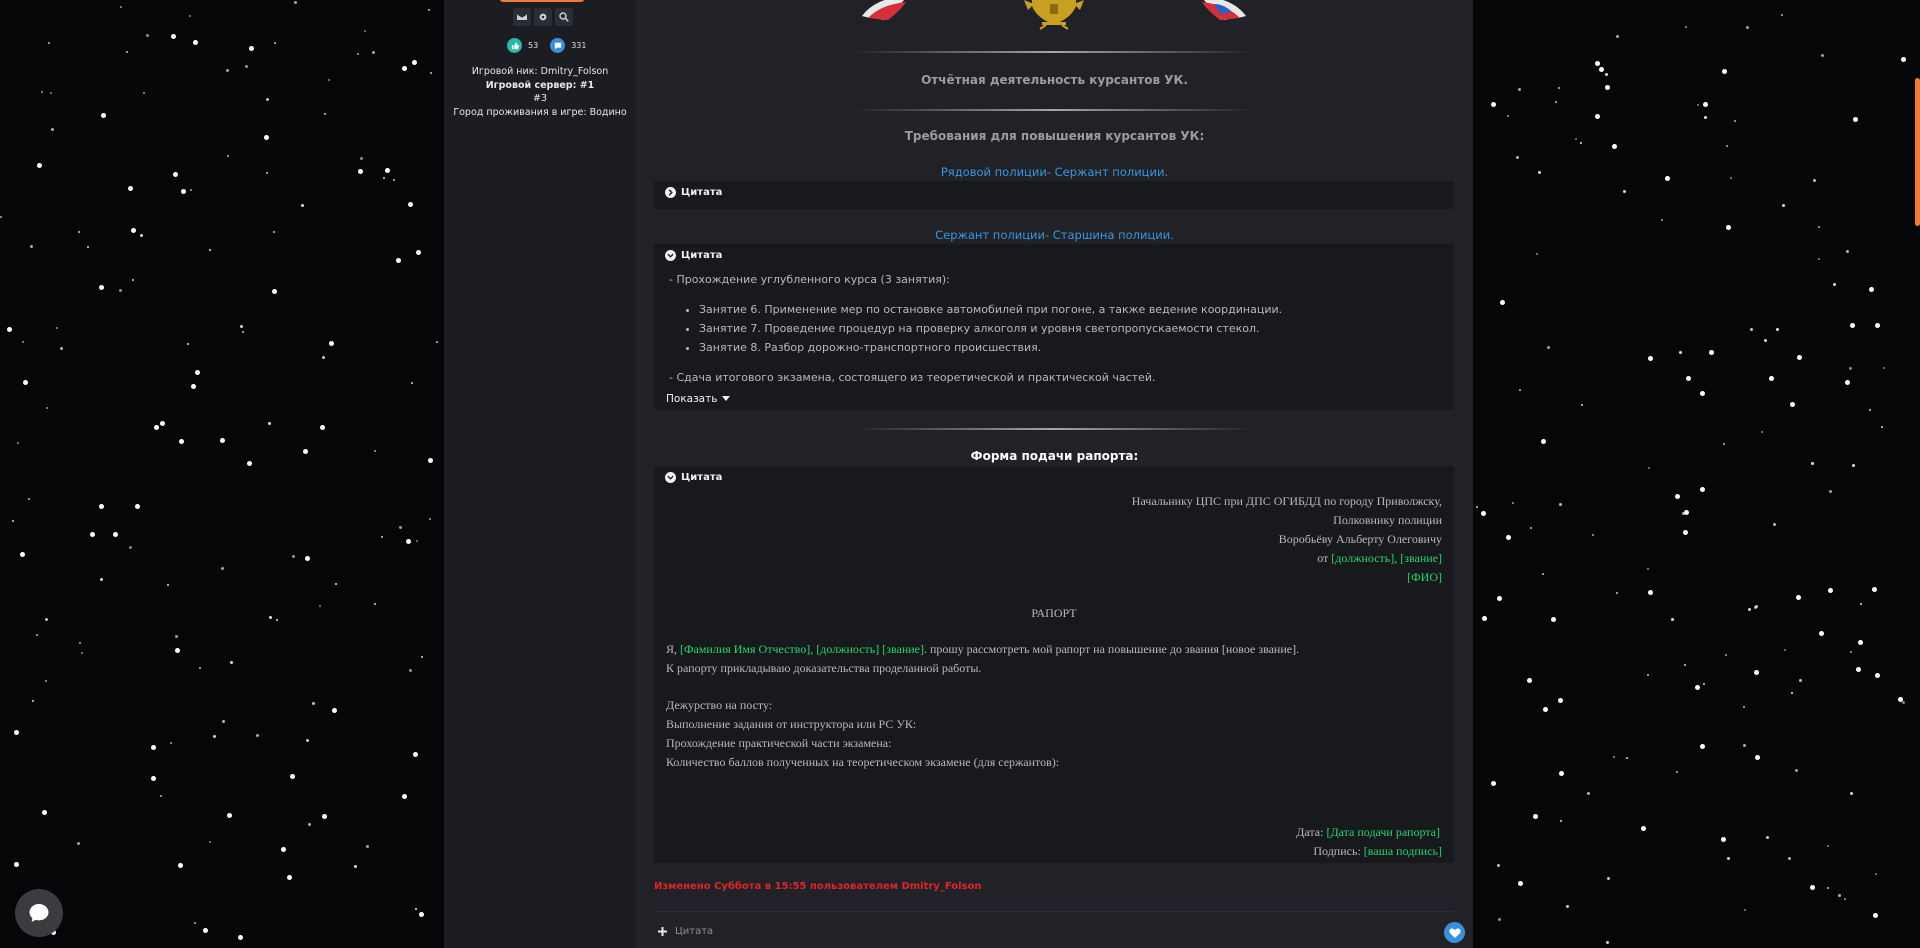  I want to click on addressee-line: Воробьёву Альберту Олеговичу, so click(1360, 539).